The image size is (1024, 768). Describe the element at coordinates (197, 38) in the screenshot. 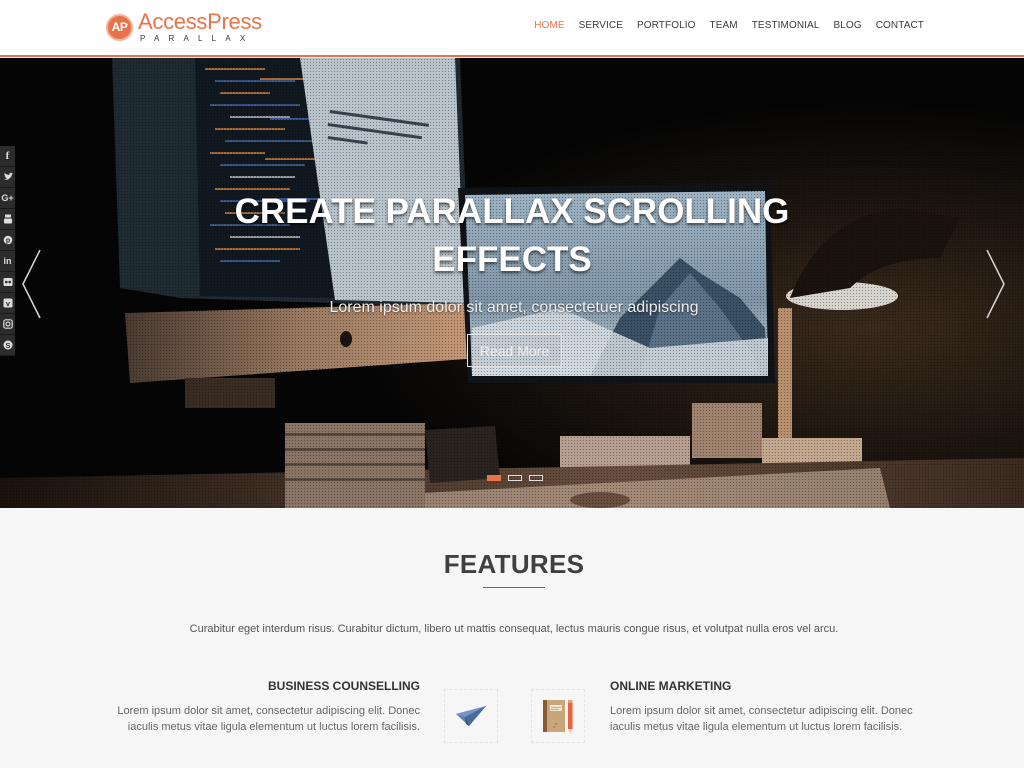

I see `logo-subtitle: PARALLAX` at that location.